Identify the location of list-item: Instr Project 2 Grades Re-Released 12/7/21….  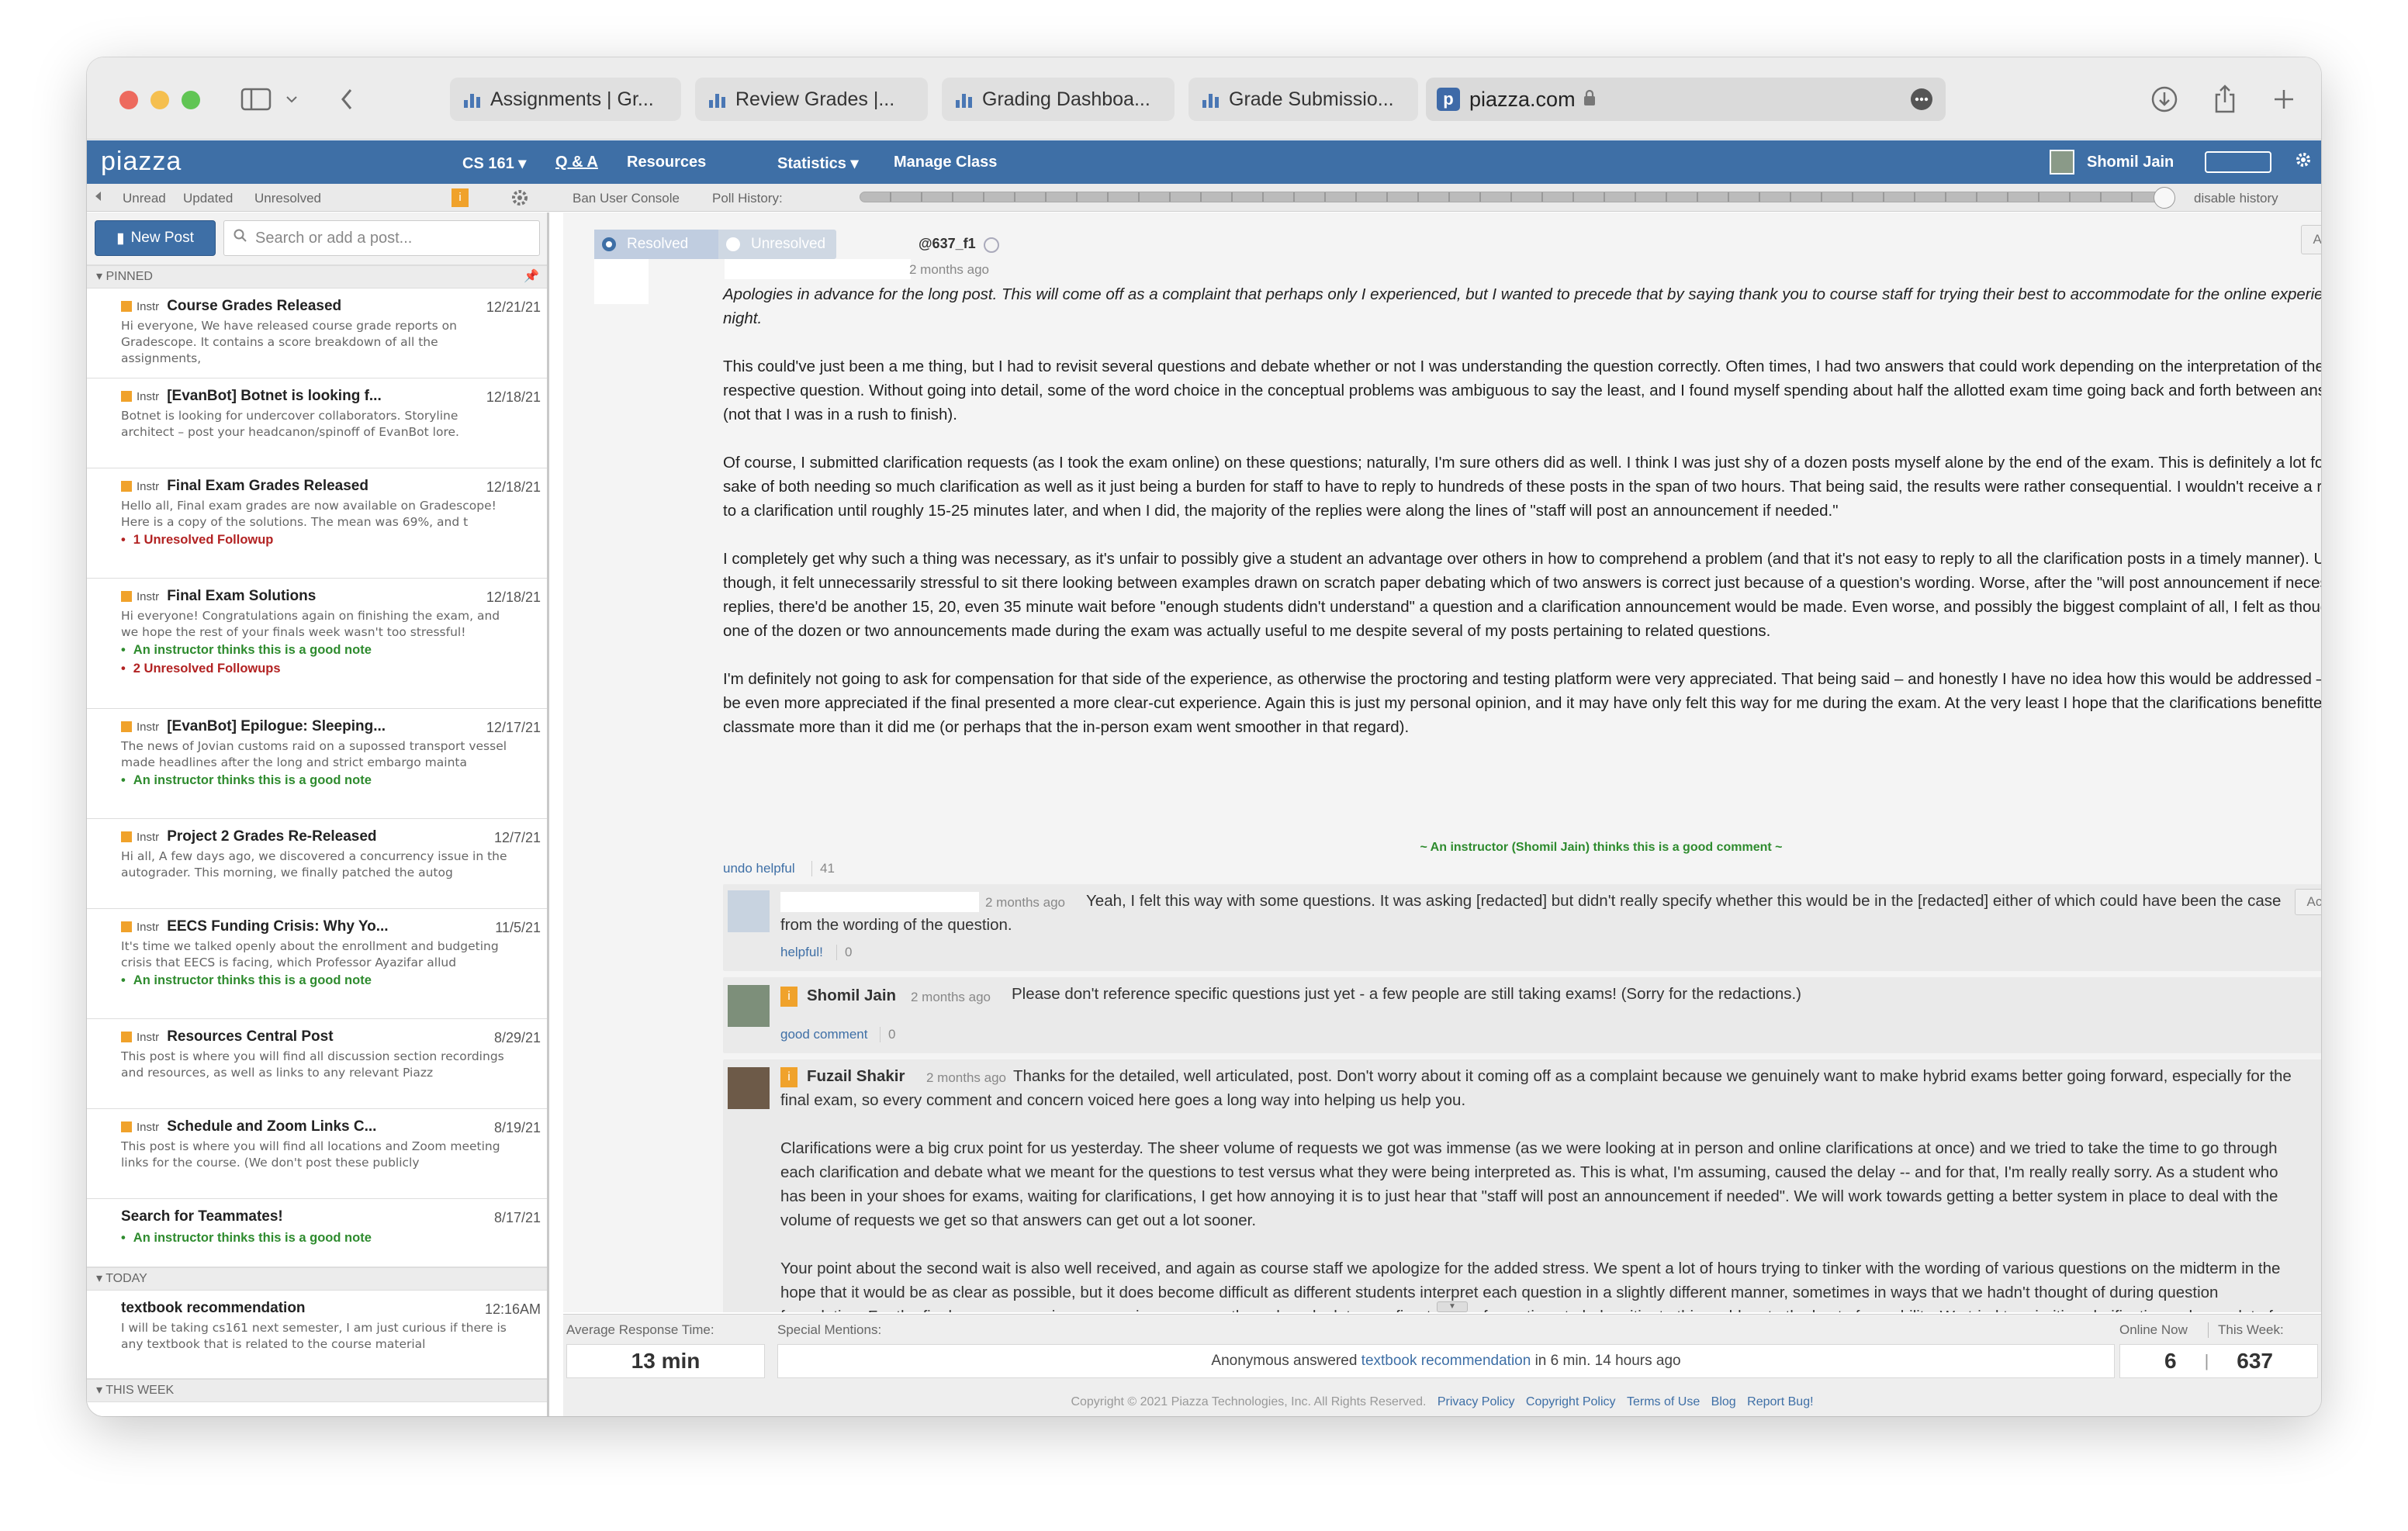
(317, 864).